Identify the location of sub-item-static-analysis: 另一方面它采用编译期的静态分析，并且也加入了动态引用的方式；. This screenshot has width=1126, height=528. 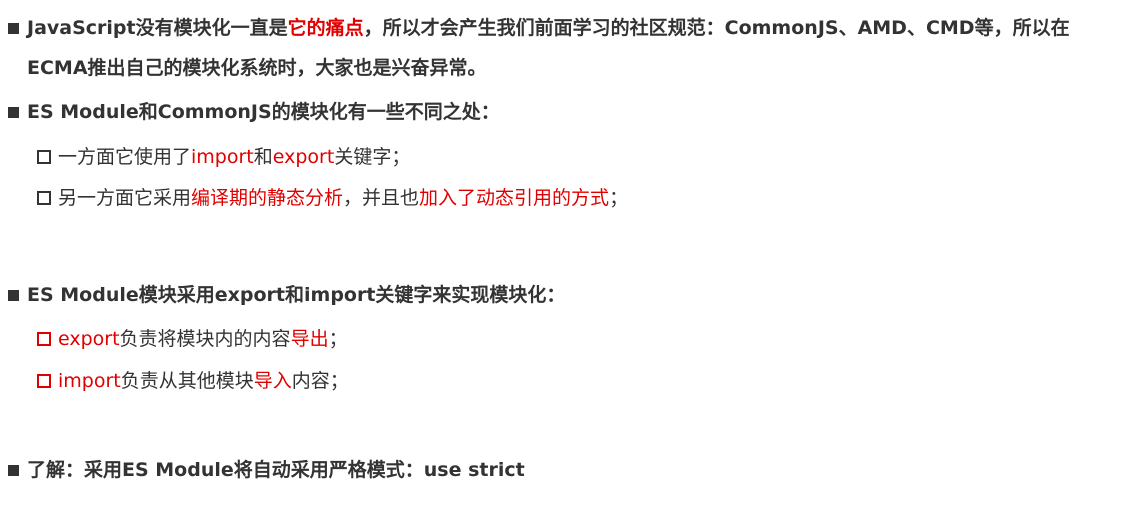
(563, 199).